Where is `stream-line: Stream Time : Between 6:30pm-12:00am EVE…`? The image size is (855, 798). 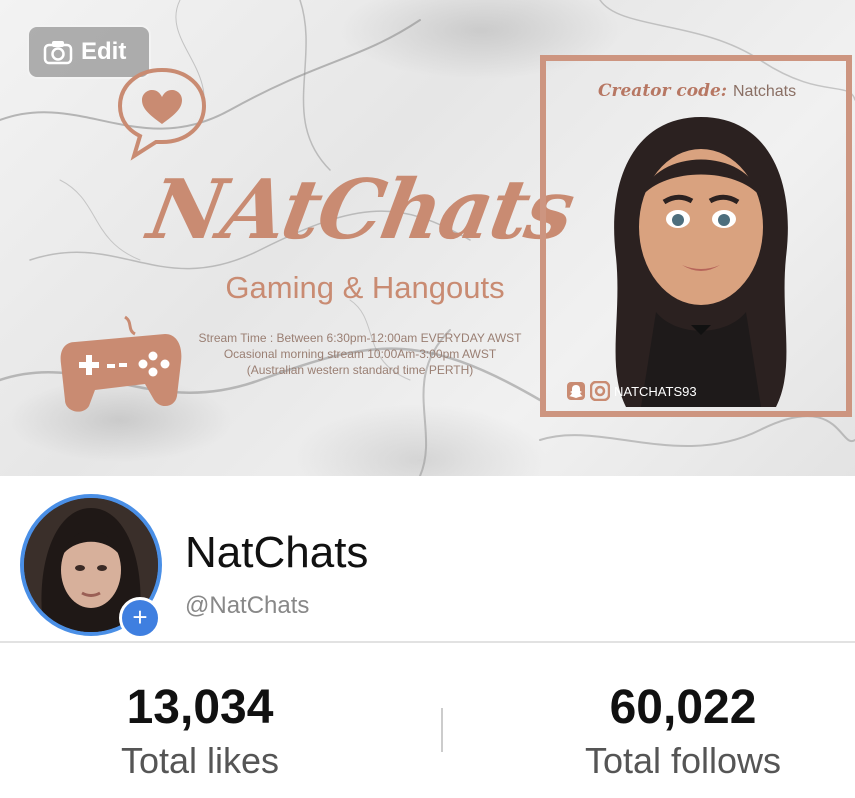 stream-line: Stream Time : Between 6:30pm-12:00am EVE… is located at coordinates (360, 338).